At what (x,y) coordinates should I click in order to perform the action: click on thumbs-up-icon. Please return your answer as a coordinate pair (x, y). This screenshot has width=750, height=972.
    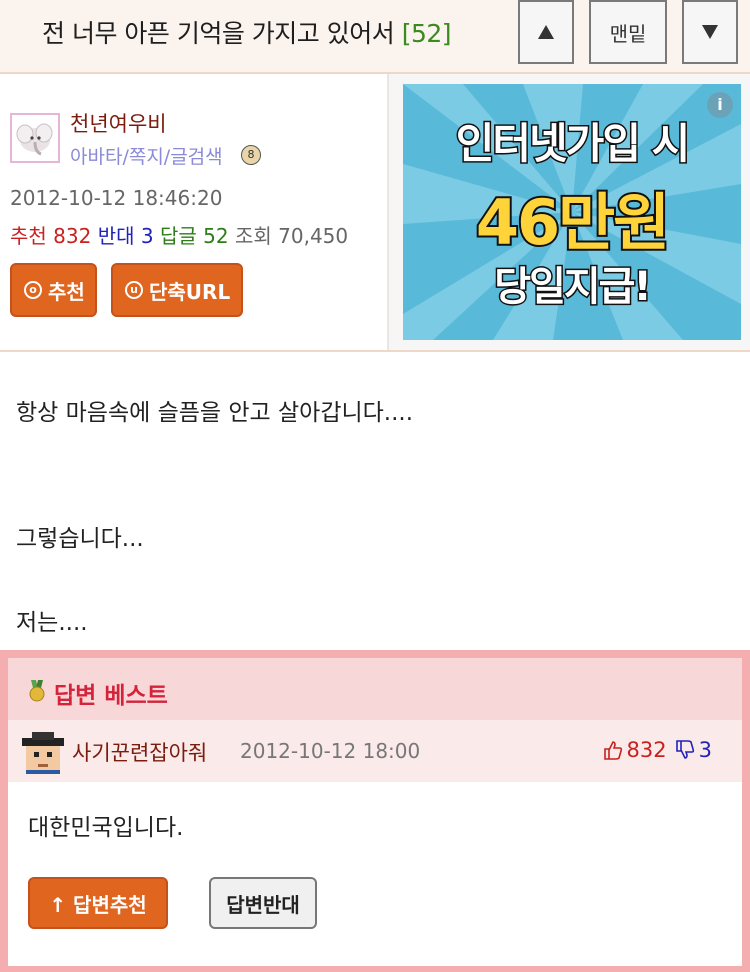
    Looking at the image, I should click on (612, 750).